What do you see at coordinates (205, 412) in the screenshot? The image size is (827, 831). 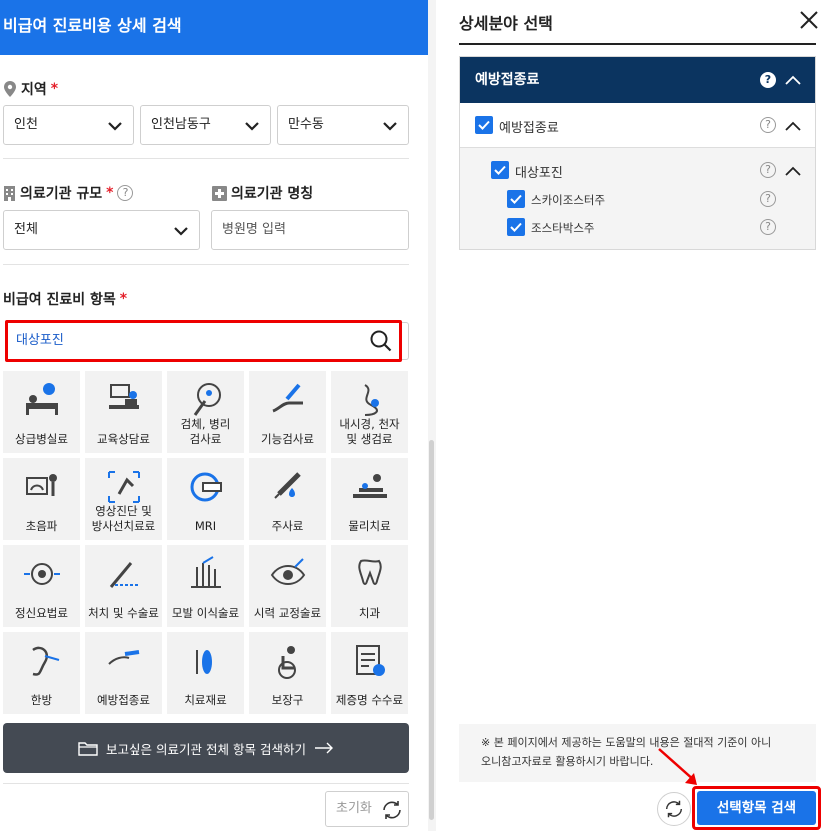 I see `category-tile: 검체, 병리 검사료` at bounding box center [205, 412].